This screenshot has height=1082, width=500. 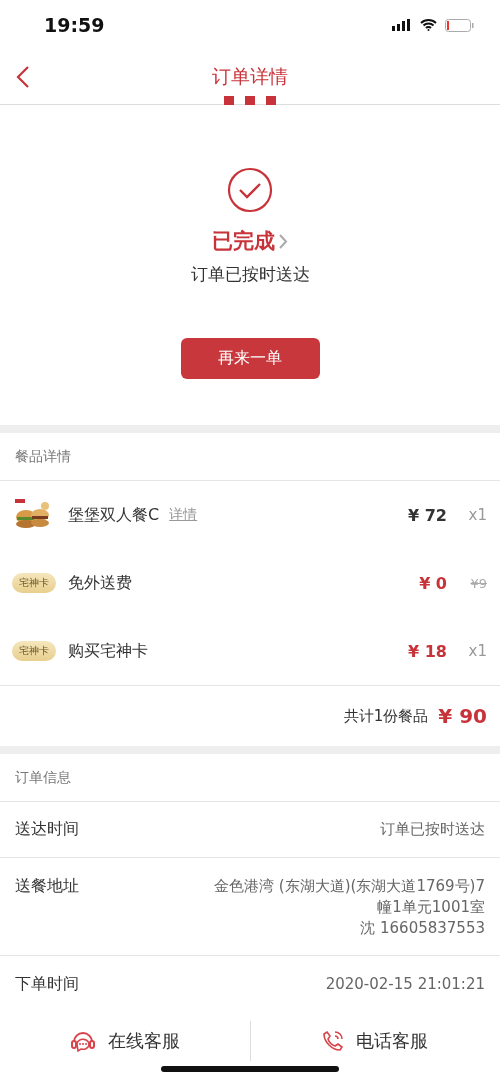 I want to click on wifi-icon, so click(x=428, y=25).